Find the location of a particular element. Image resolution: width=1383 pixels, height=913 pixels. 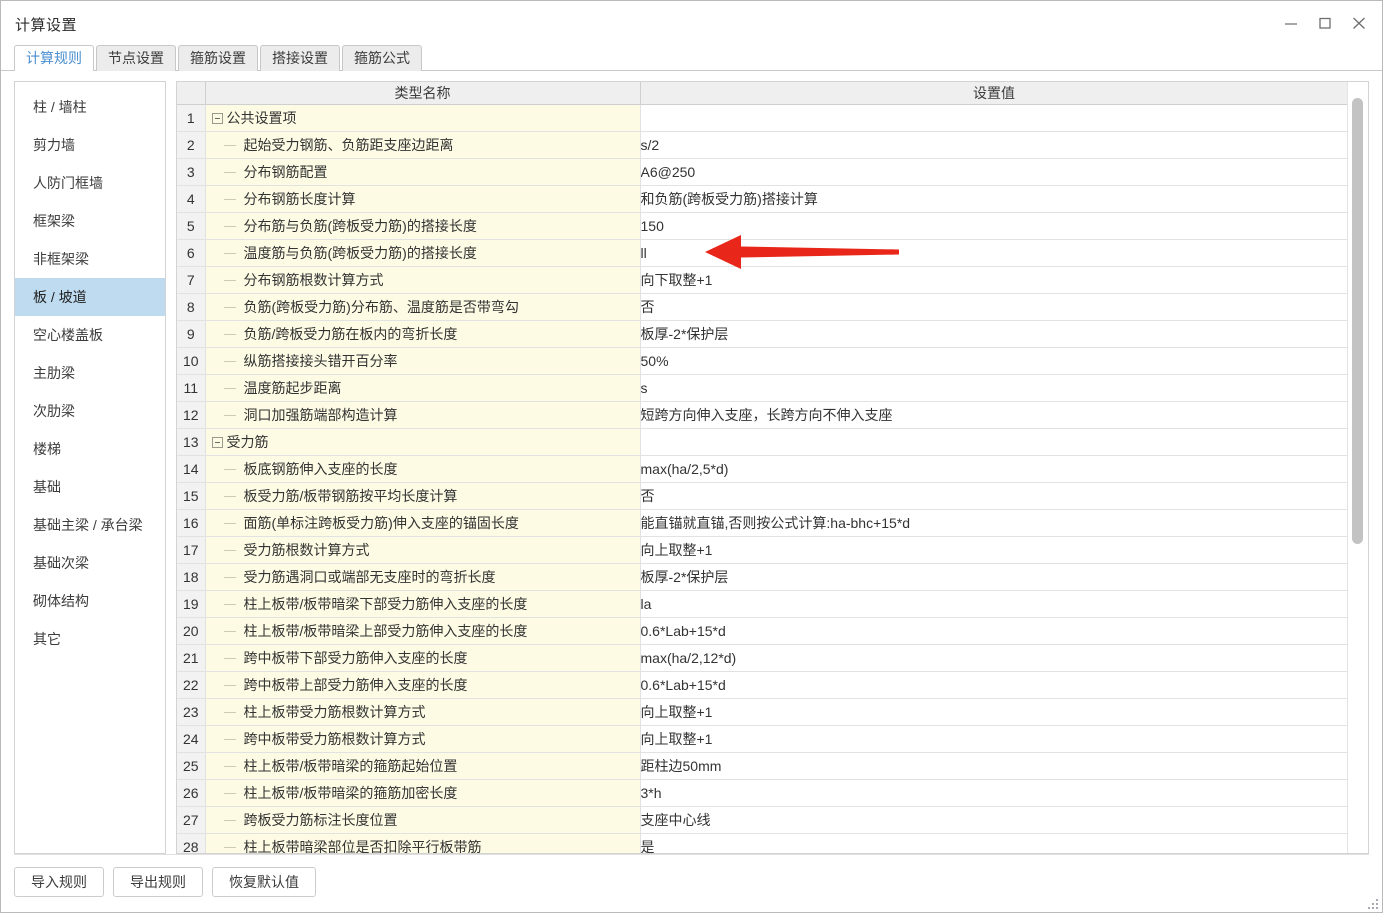

type-name-cell: 分布钢筋配置 is located at coordinates (423, 172).